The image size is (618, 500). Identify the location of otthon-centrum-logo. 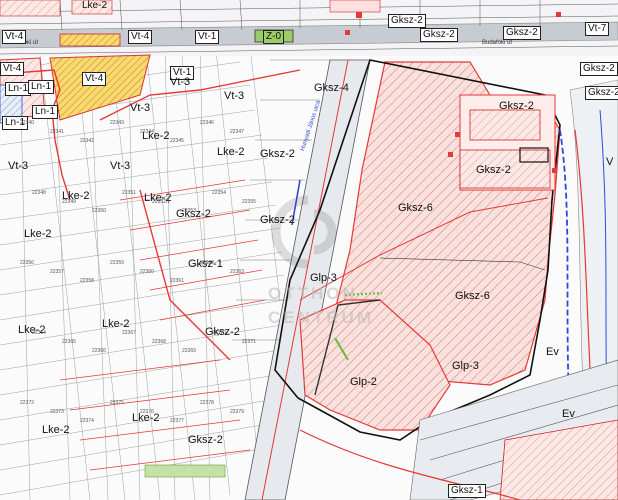
(304, 232).